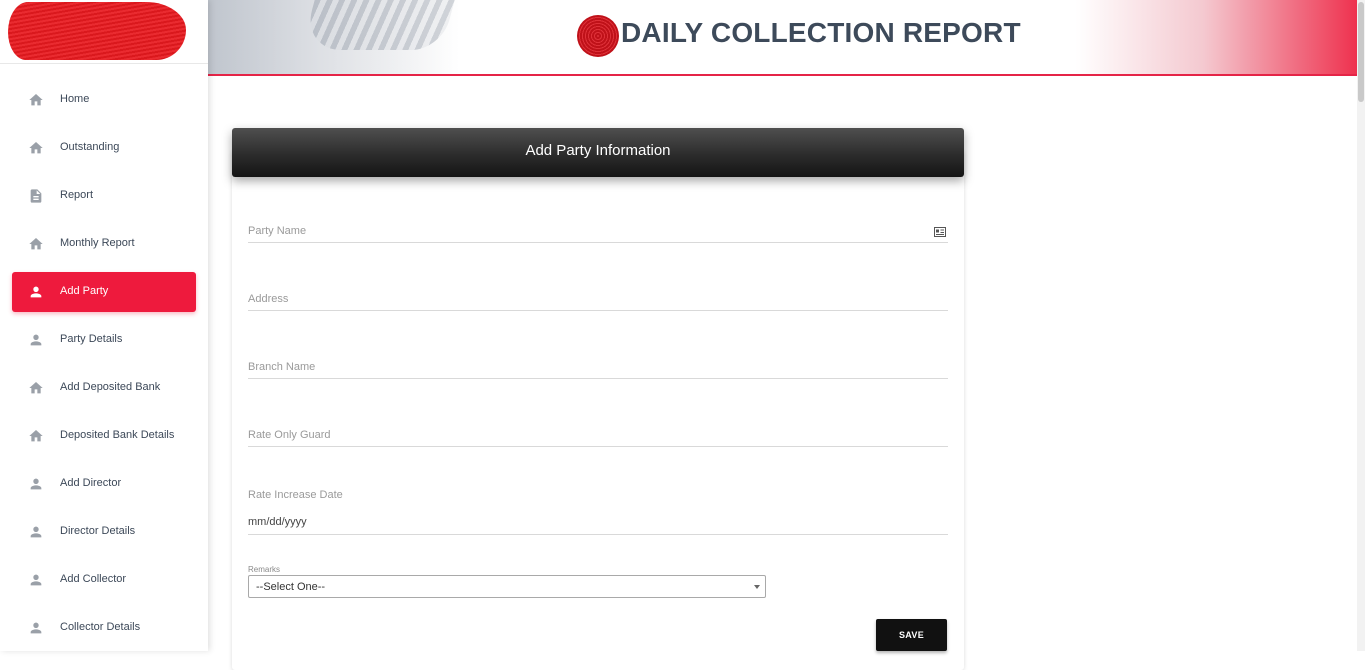 The width and height of the screenshot is (1365, 670). Describe the element at coordinates (598, 36) in the screenshot. I see `company-seal-logo` at that location.